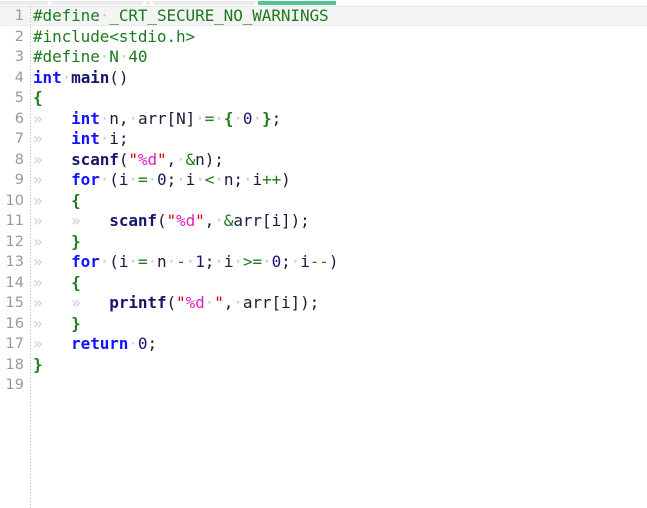  Describe the element at coordinates (157, 119) in the screenshot. I see `code-line-content: » int·n,·arr[N]·=·{·0·};` at that location.